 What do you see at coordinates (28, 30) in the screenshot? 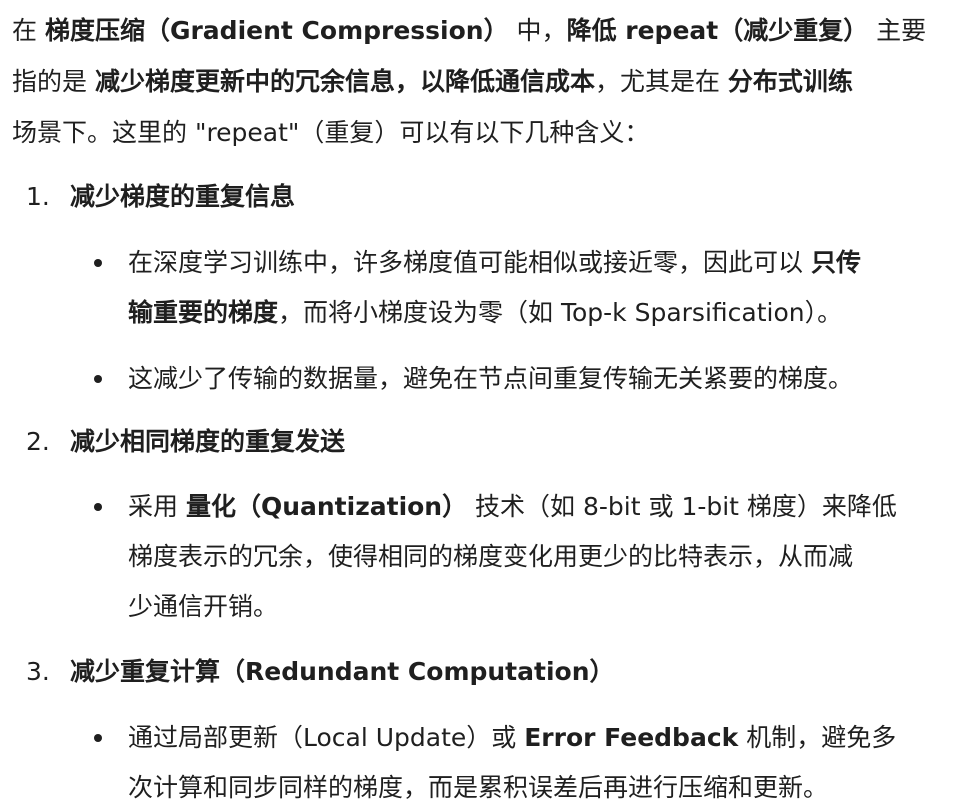
I see `text: 在` at bounding box center [28, 30].